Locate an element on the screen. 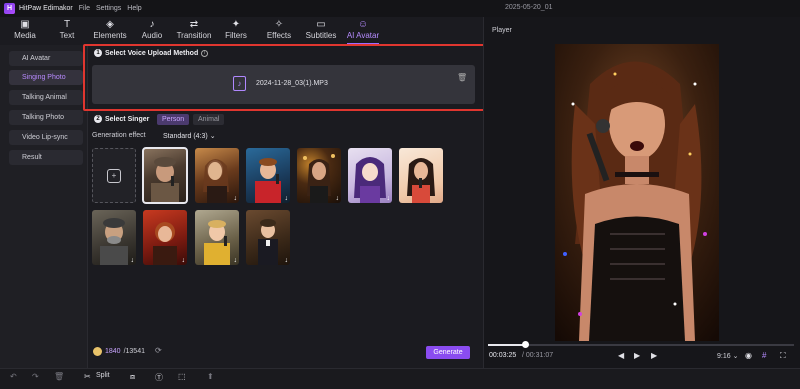  add-photo-button: + is located at coordinates (114, 175).